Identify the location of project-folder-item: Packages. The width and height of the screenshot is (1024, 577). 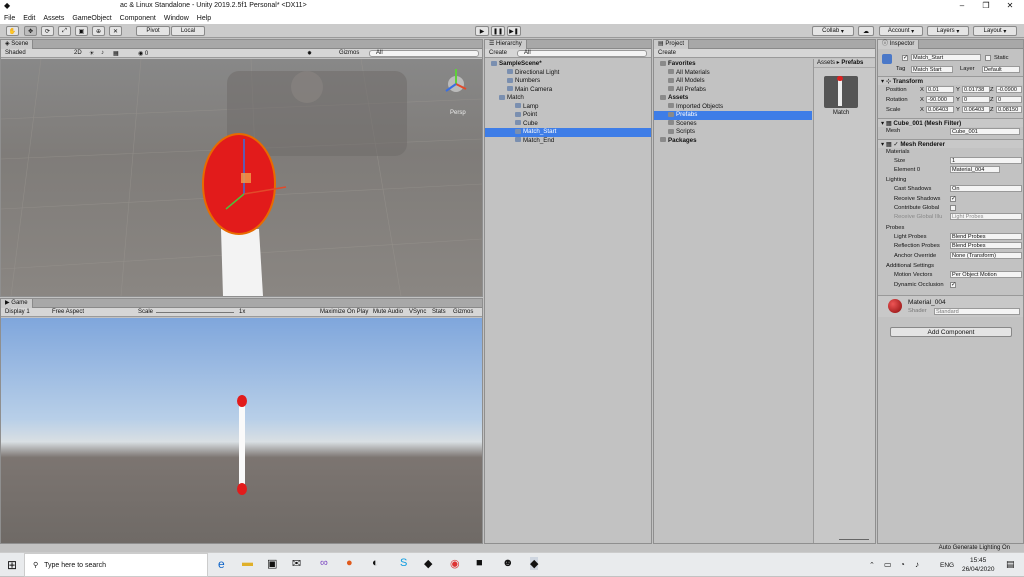
(733, 141).